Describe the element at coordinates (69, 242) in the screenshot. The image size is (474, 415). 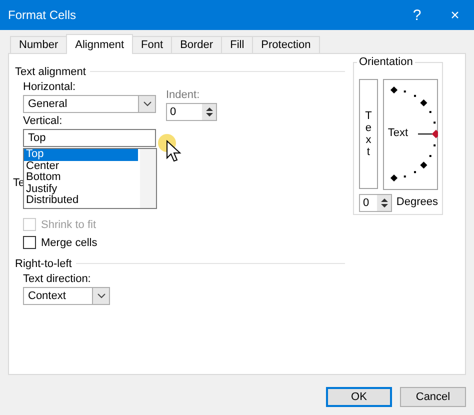
I see `checkbox-label: Merge cells` at that location.